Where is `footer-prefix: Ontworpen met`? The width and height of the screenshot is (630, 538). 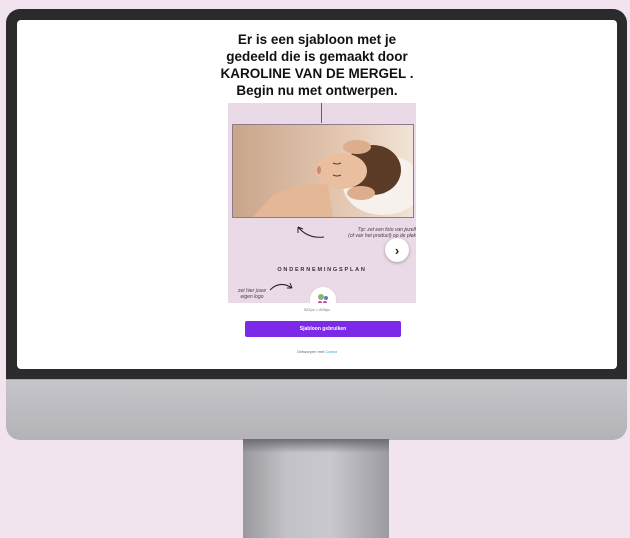 footer-prefix: Ontworpen met is located at coordinates (310, 351).